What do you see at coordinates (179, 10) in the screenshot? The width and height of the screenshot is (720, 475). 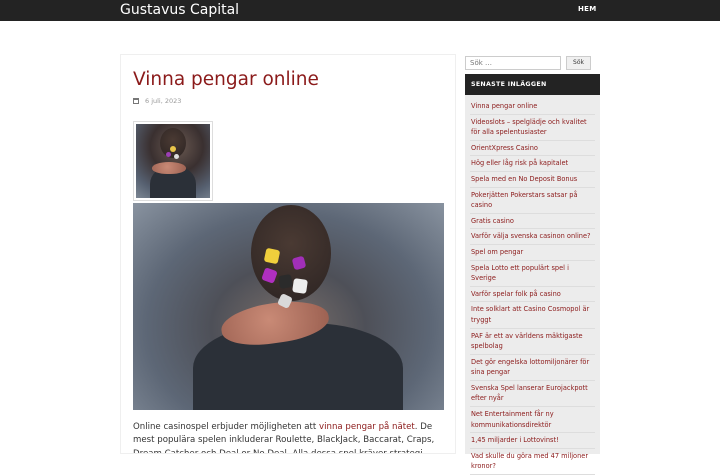 I see `site-title: Gustavus Capital` at bounding box center [179, 10].